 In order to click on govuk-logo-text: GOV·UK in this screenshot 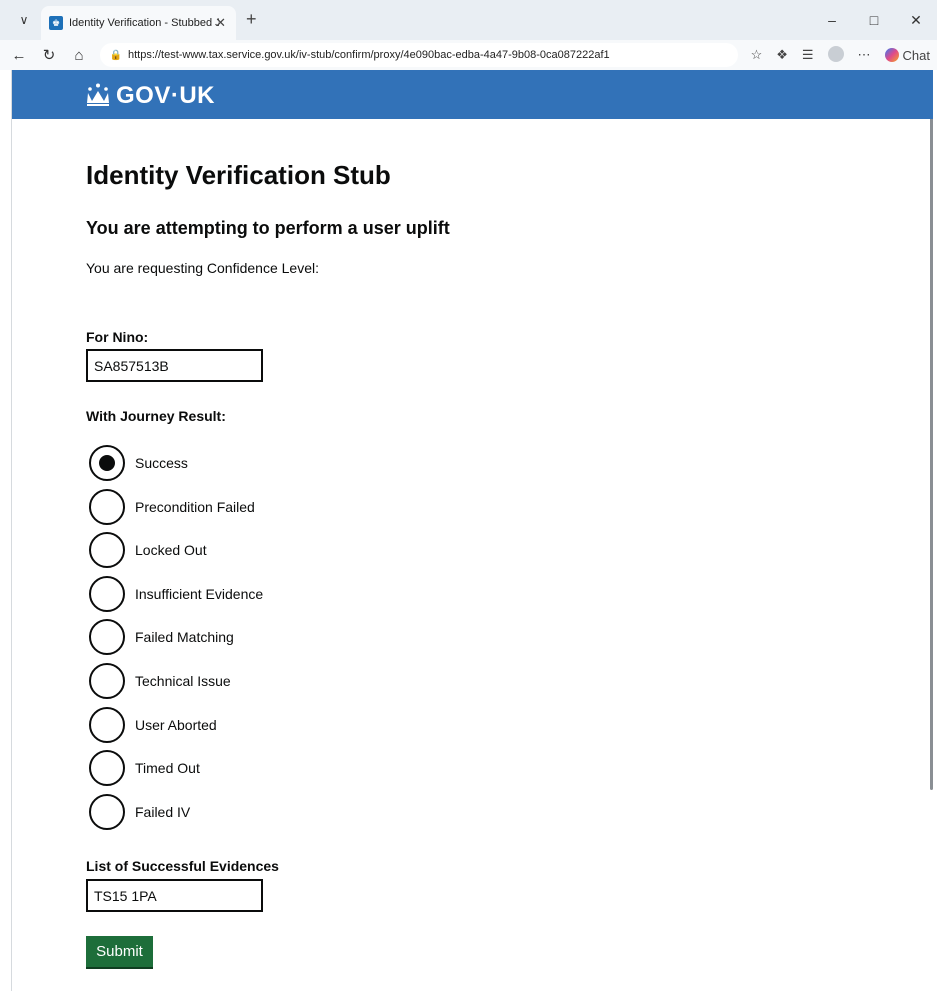, I will do `click(165, 96)`.